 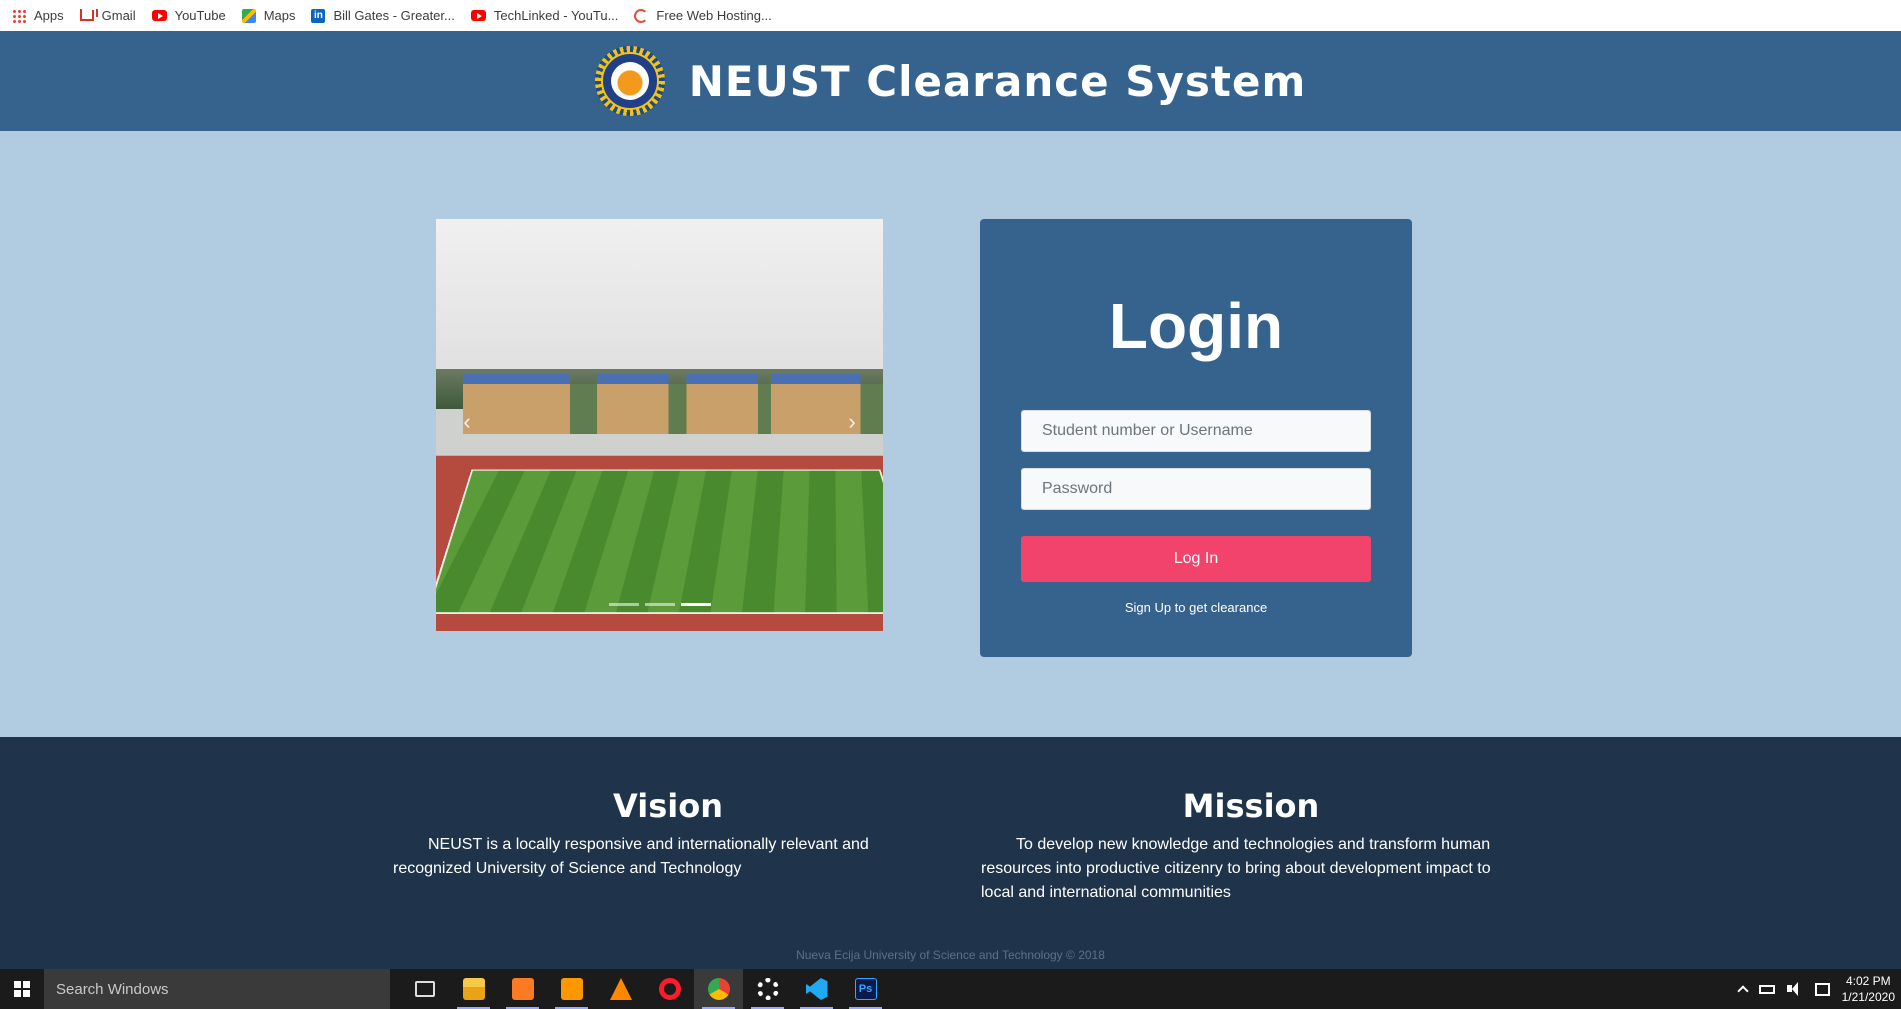 I want to click on carousel-image-buildings, so click(x=659, y=404).